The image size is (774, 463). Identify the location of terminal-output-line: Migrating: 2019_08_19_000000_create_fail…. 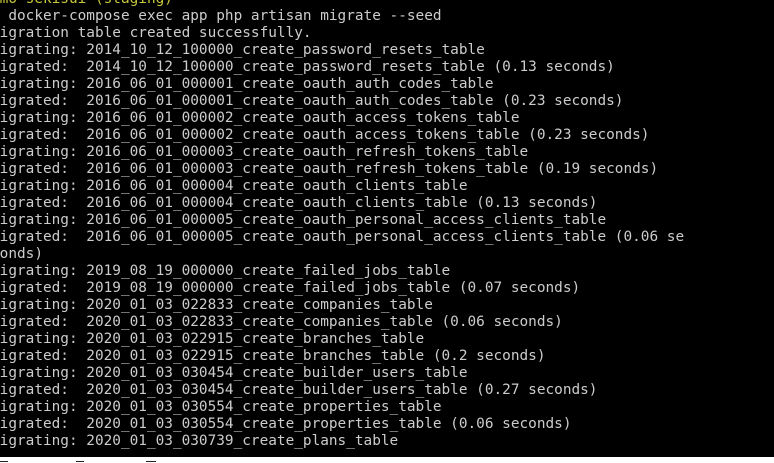
(387, 271).